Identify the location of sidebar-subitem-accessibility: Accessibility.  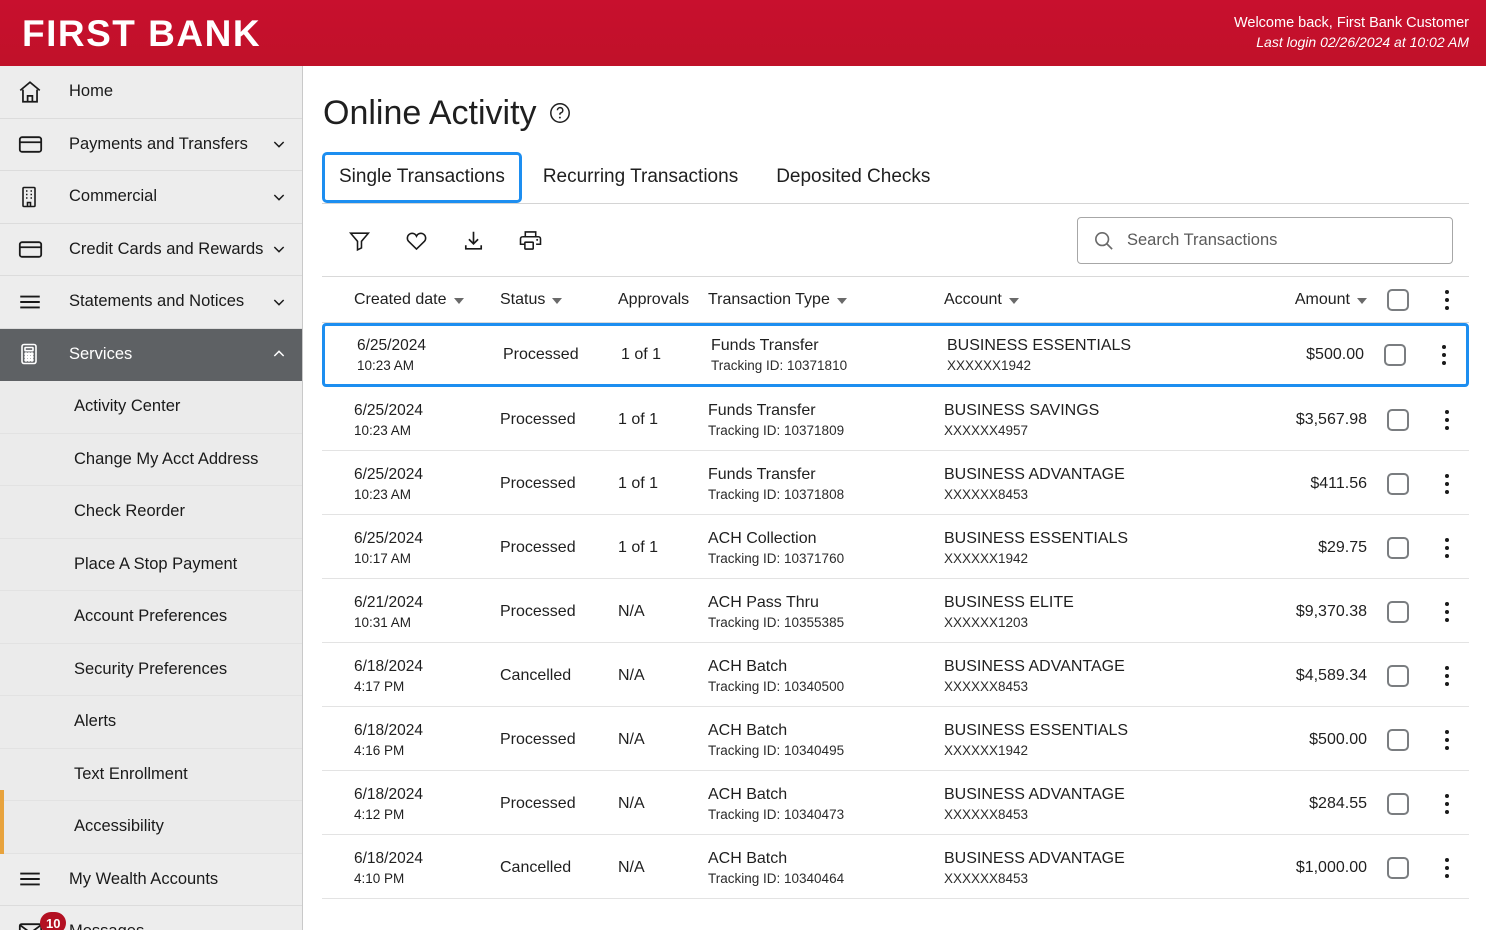
(151, 827).